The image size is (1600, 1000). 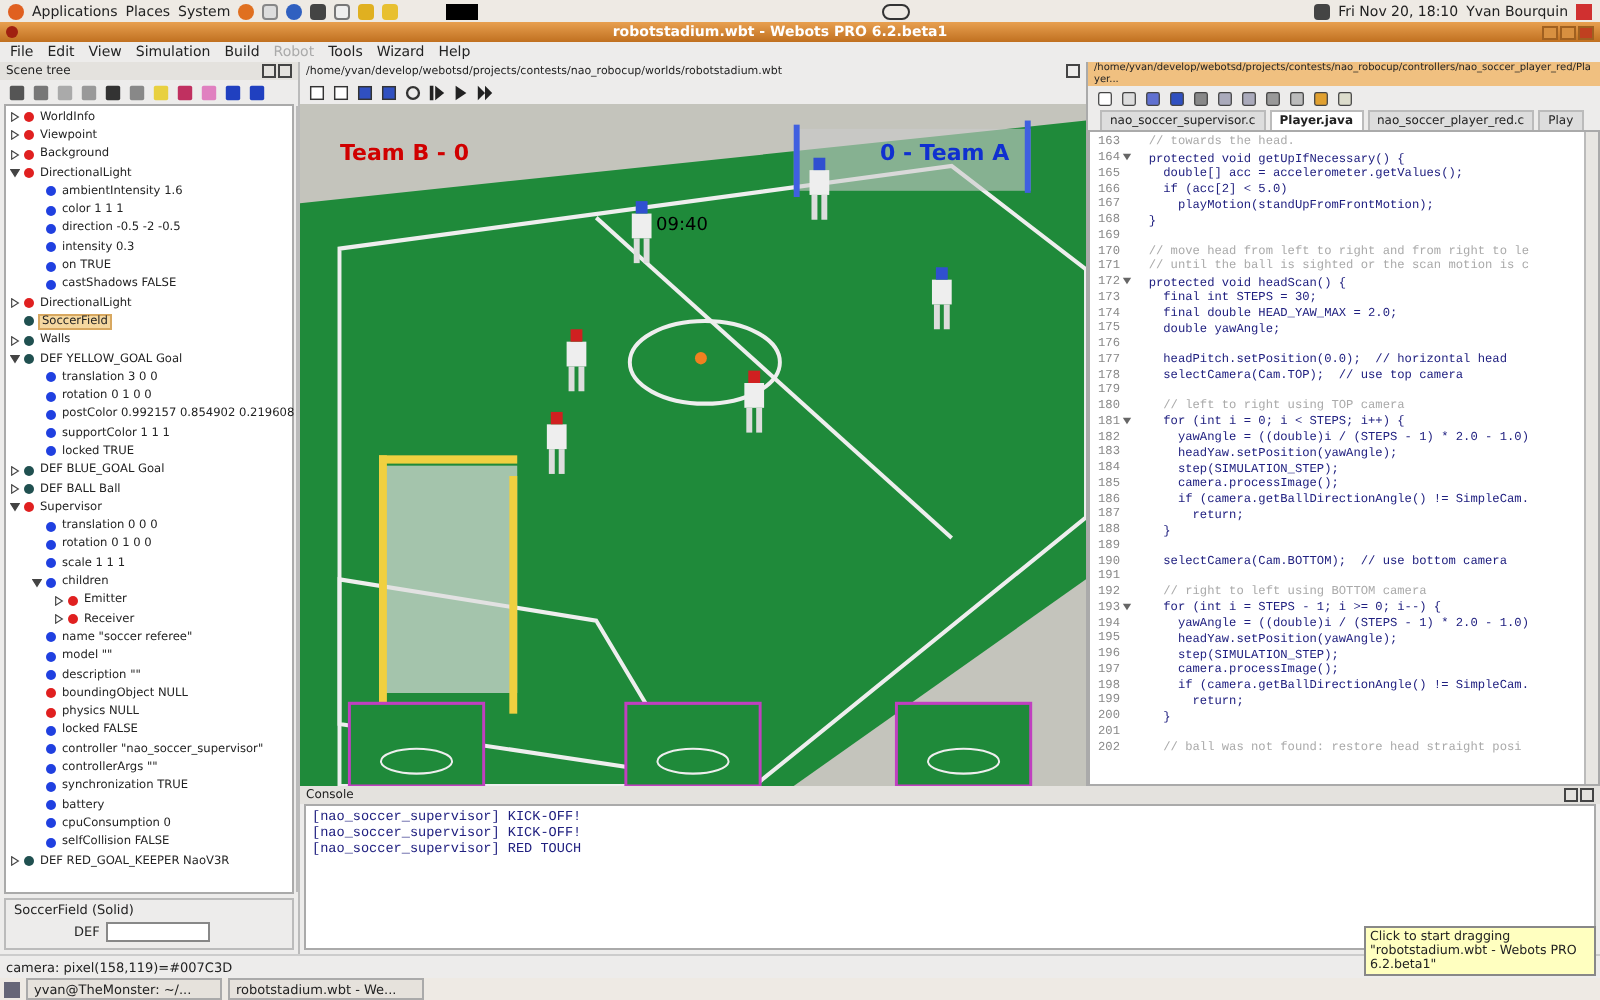 I want to click on ball-drawing, so click(x=700, y=358).